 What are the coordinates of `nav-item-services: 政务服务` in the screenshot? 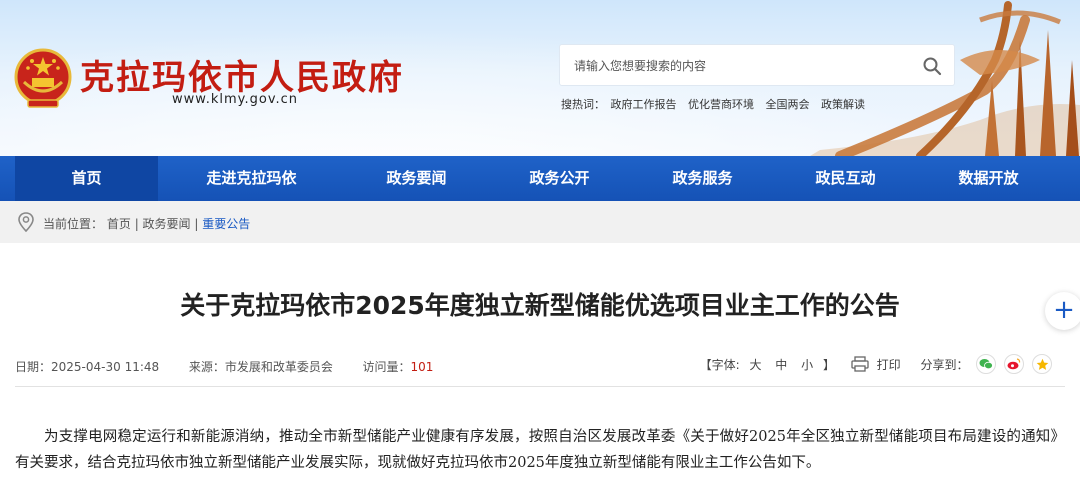 It's located at (702, 178).